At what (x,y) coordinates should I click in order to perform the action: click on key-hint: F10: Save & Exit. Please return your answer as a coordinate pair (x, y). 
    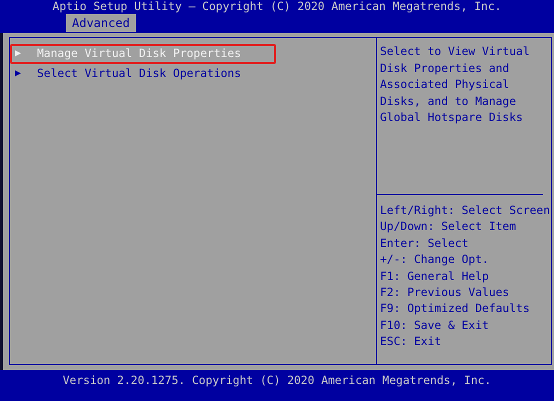
    Looking at the image, I should click on (435, 326).